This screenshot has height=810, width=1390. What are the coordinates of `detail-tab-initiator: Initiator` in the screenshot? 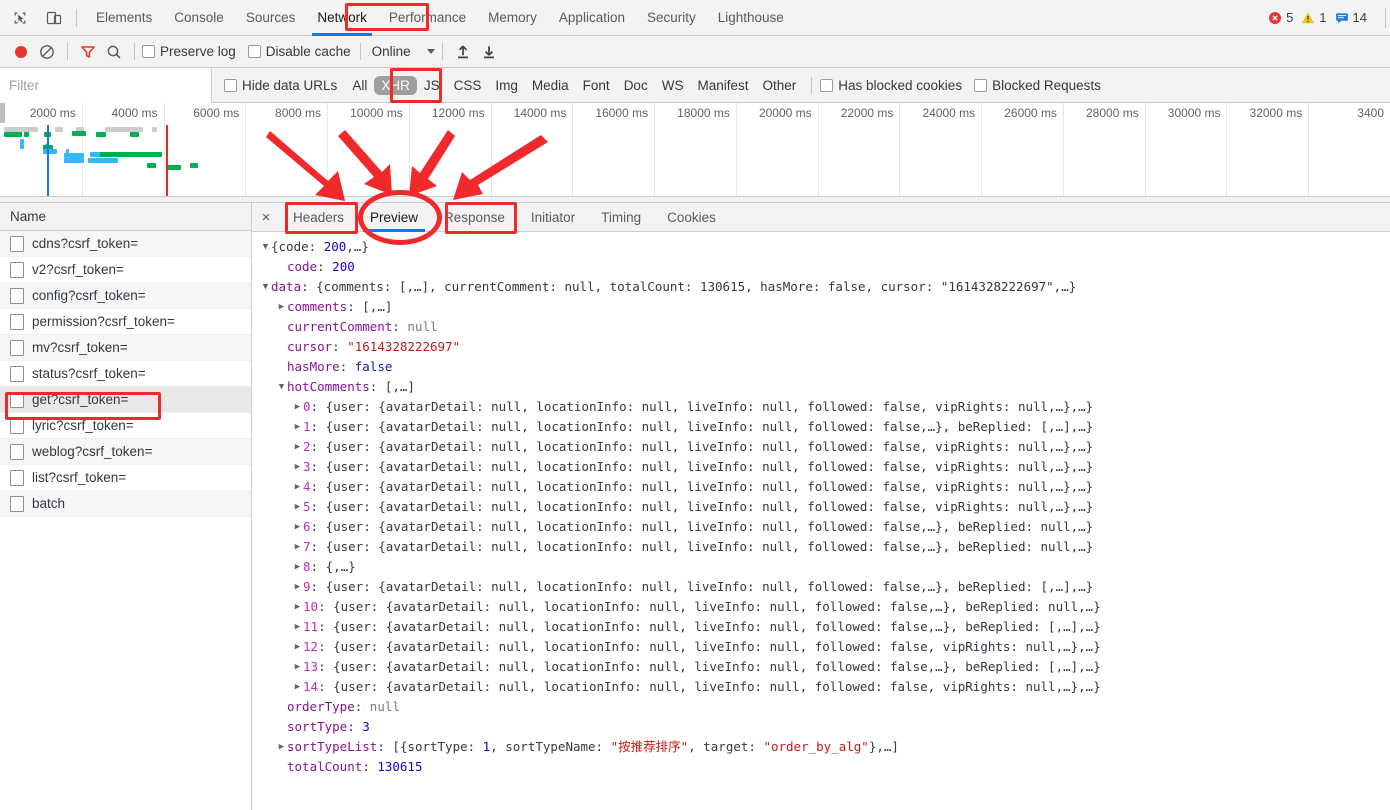 It's located at (553, 217).